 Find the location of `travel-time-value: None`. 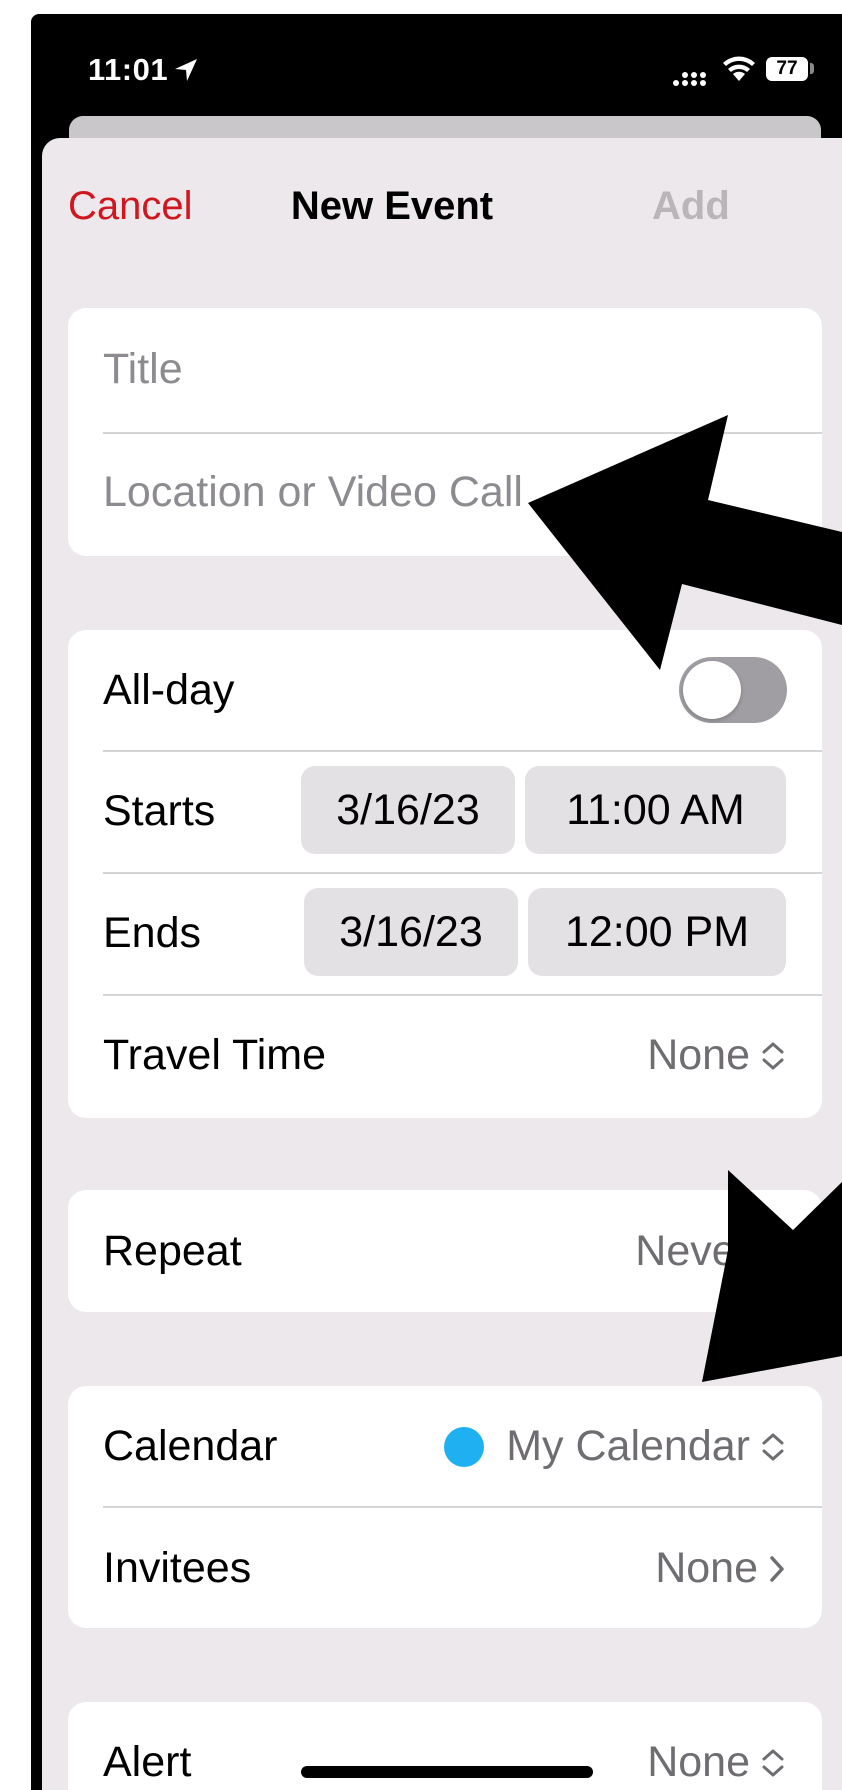

travel-time-value: None is located at coordinates (716, 1055).